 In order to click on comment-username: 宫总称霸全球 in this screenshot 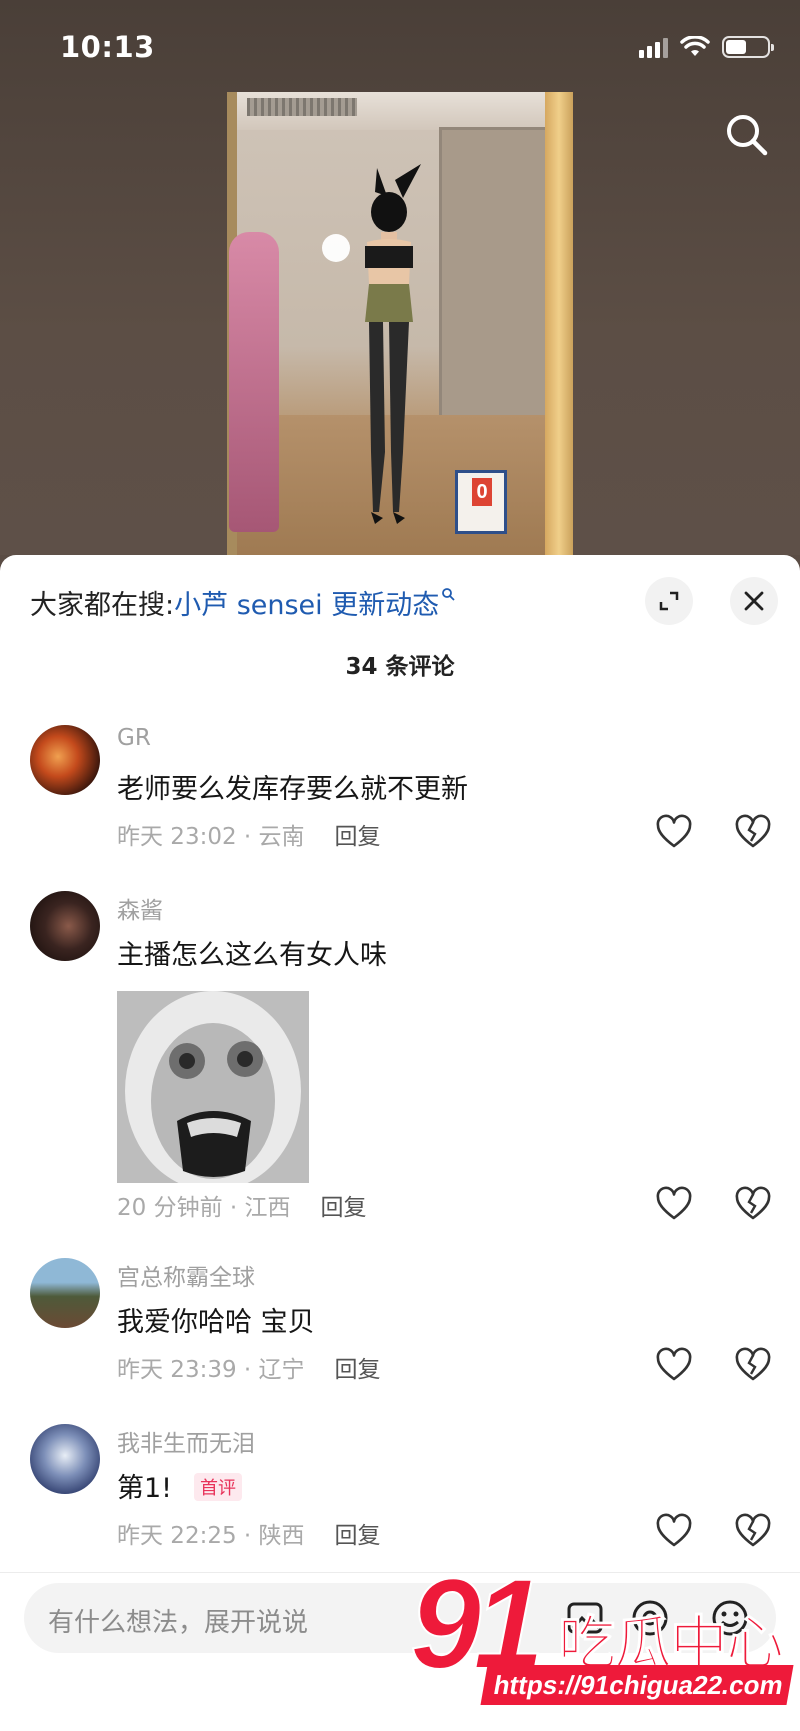, I will do `click(186, 1275)`.